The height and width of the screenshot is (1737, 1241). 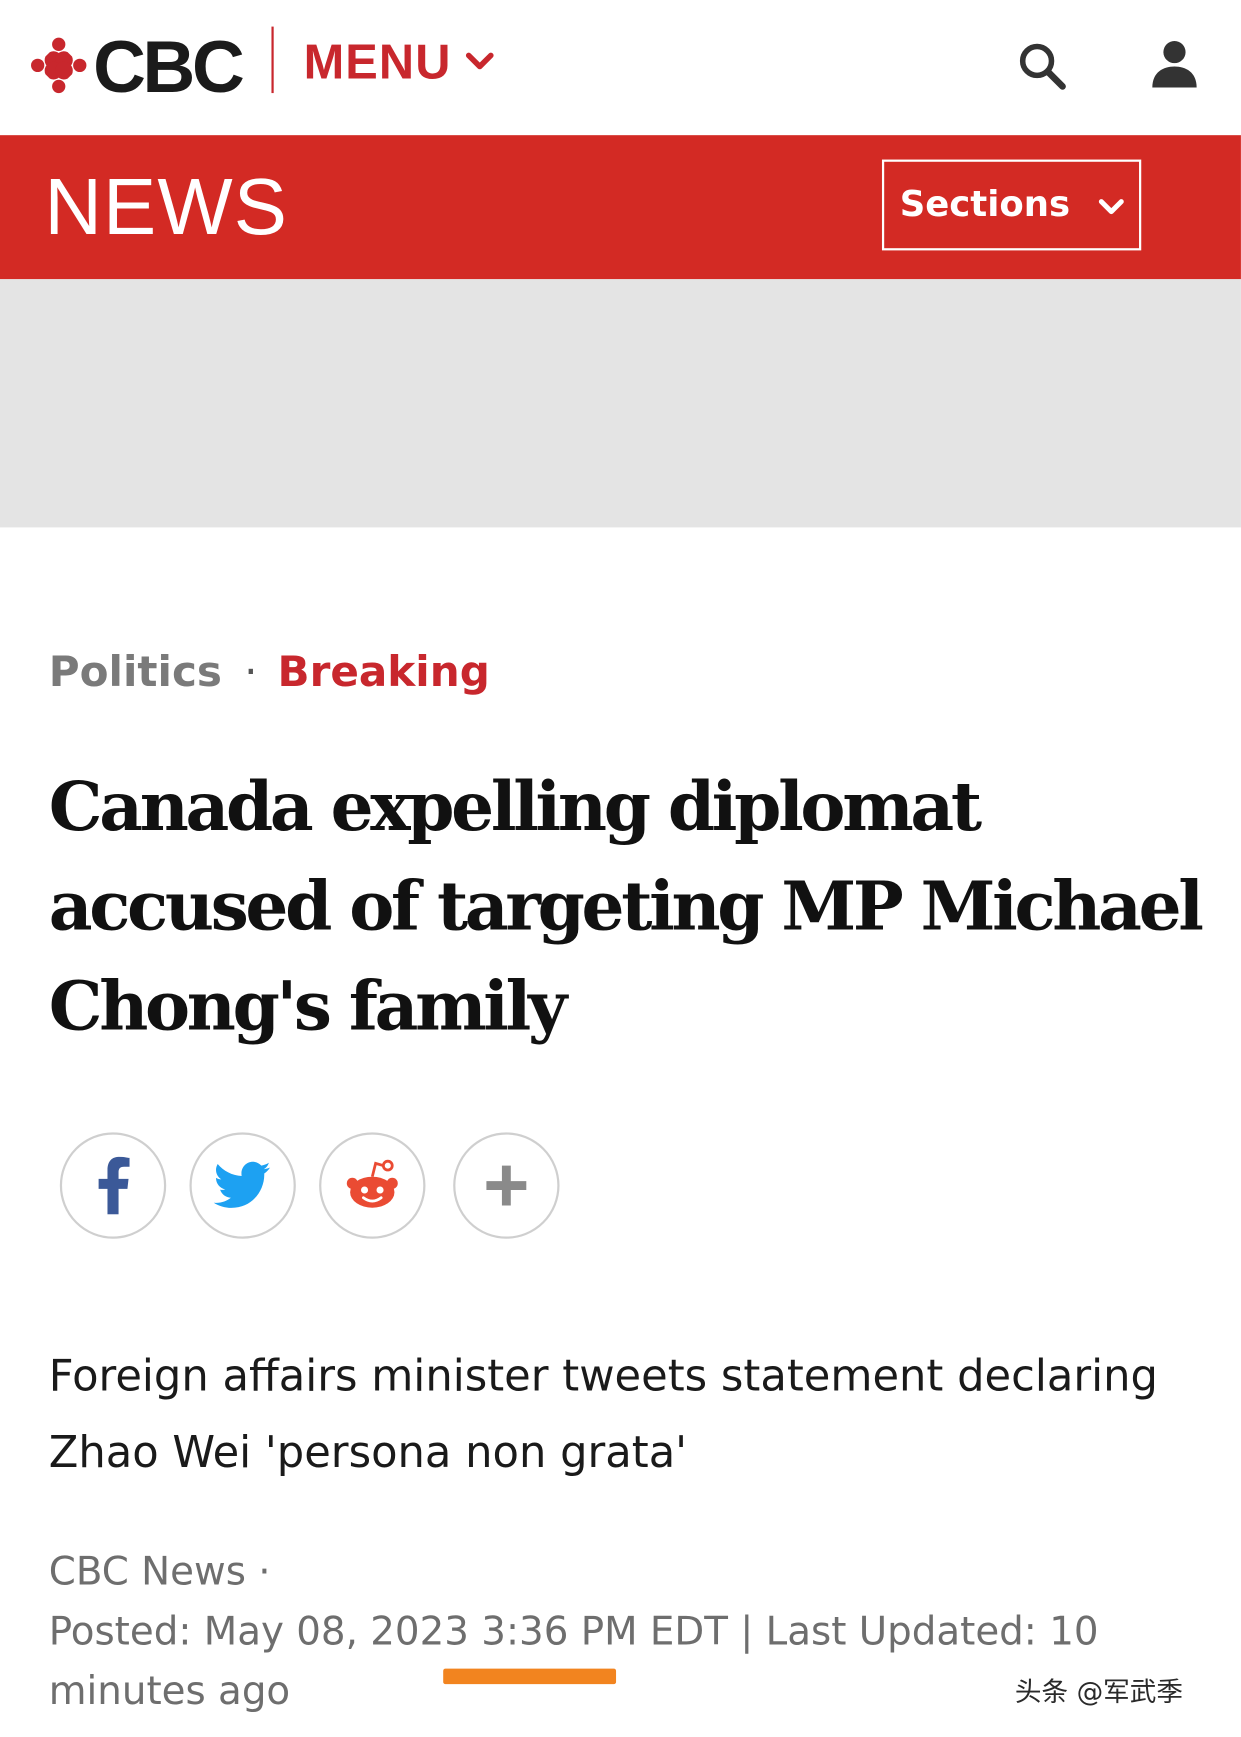 What do you see at coordinates (620, 403) in the screenshot?
I see `ad-placeholder` at bounding box center [620, 403].